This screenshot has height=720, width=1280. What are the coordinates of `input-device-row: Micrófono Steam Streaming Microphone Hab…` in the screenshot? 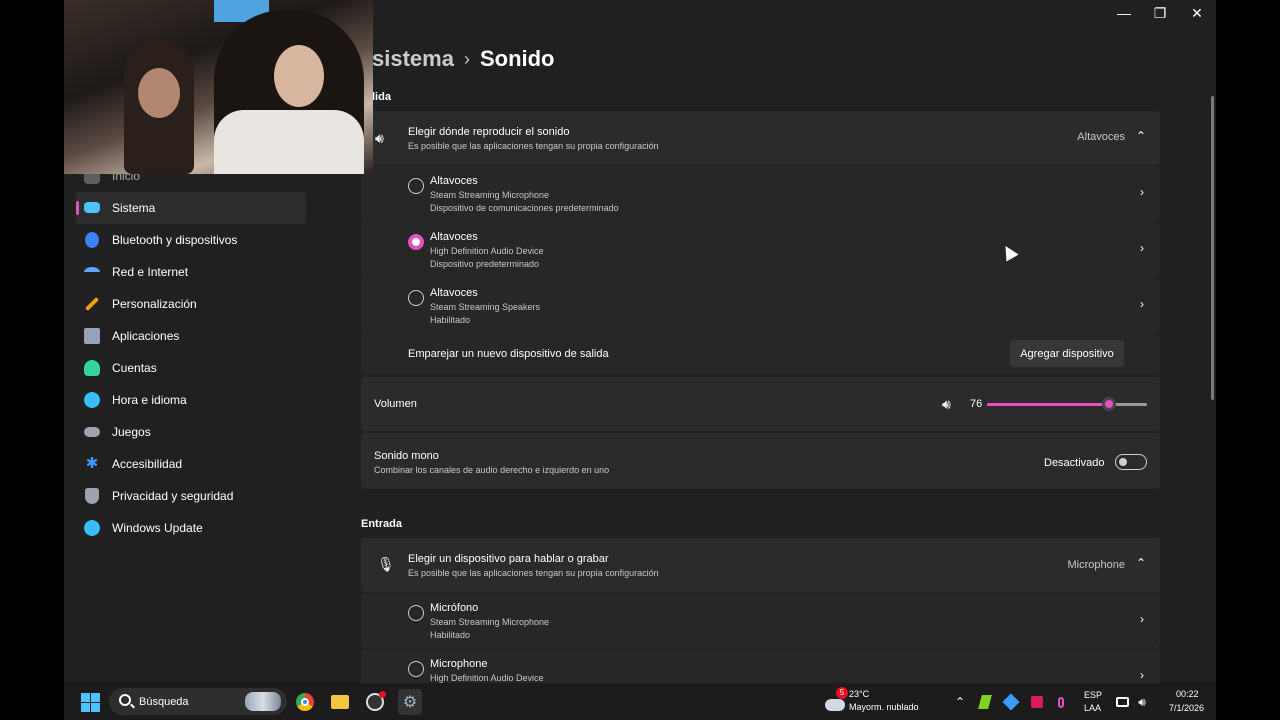 It's located at (760, 620).